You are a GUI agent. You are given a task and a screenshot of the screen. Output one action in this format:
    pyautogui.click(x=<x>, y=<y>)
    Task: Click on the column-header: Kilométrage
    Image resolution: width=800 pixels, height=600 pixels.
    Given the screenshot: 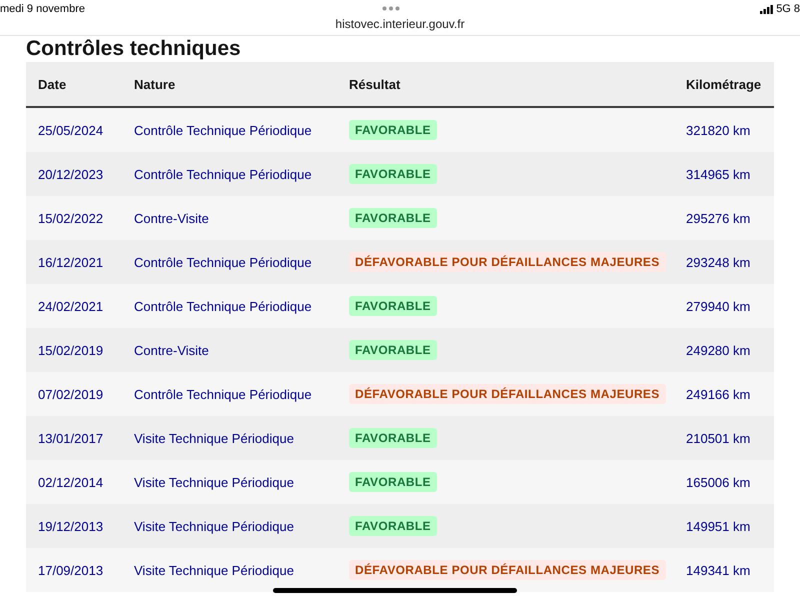 What is the action you would take?
    pyautogui.click(x=724, y=84)
    